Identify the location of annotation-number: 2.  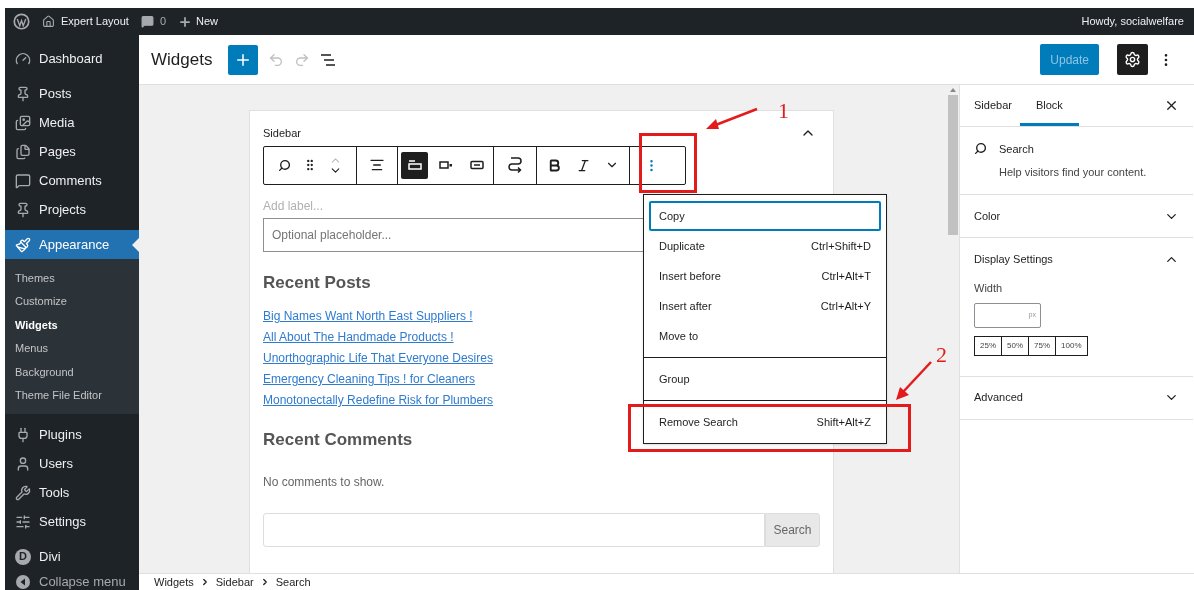
(941, 355).